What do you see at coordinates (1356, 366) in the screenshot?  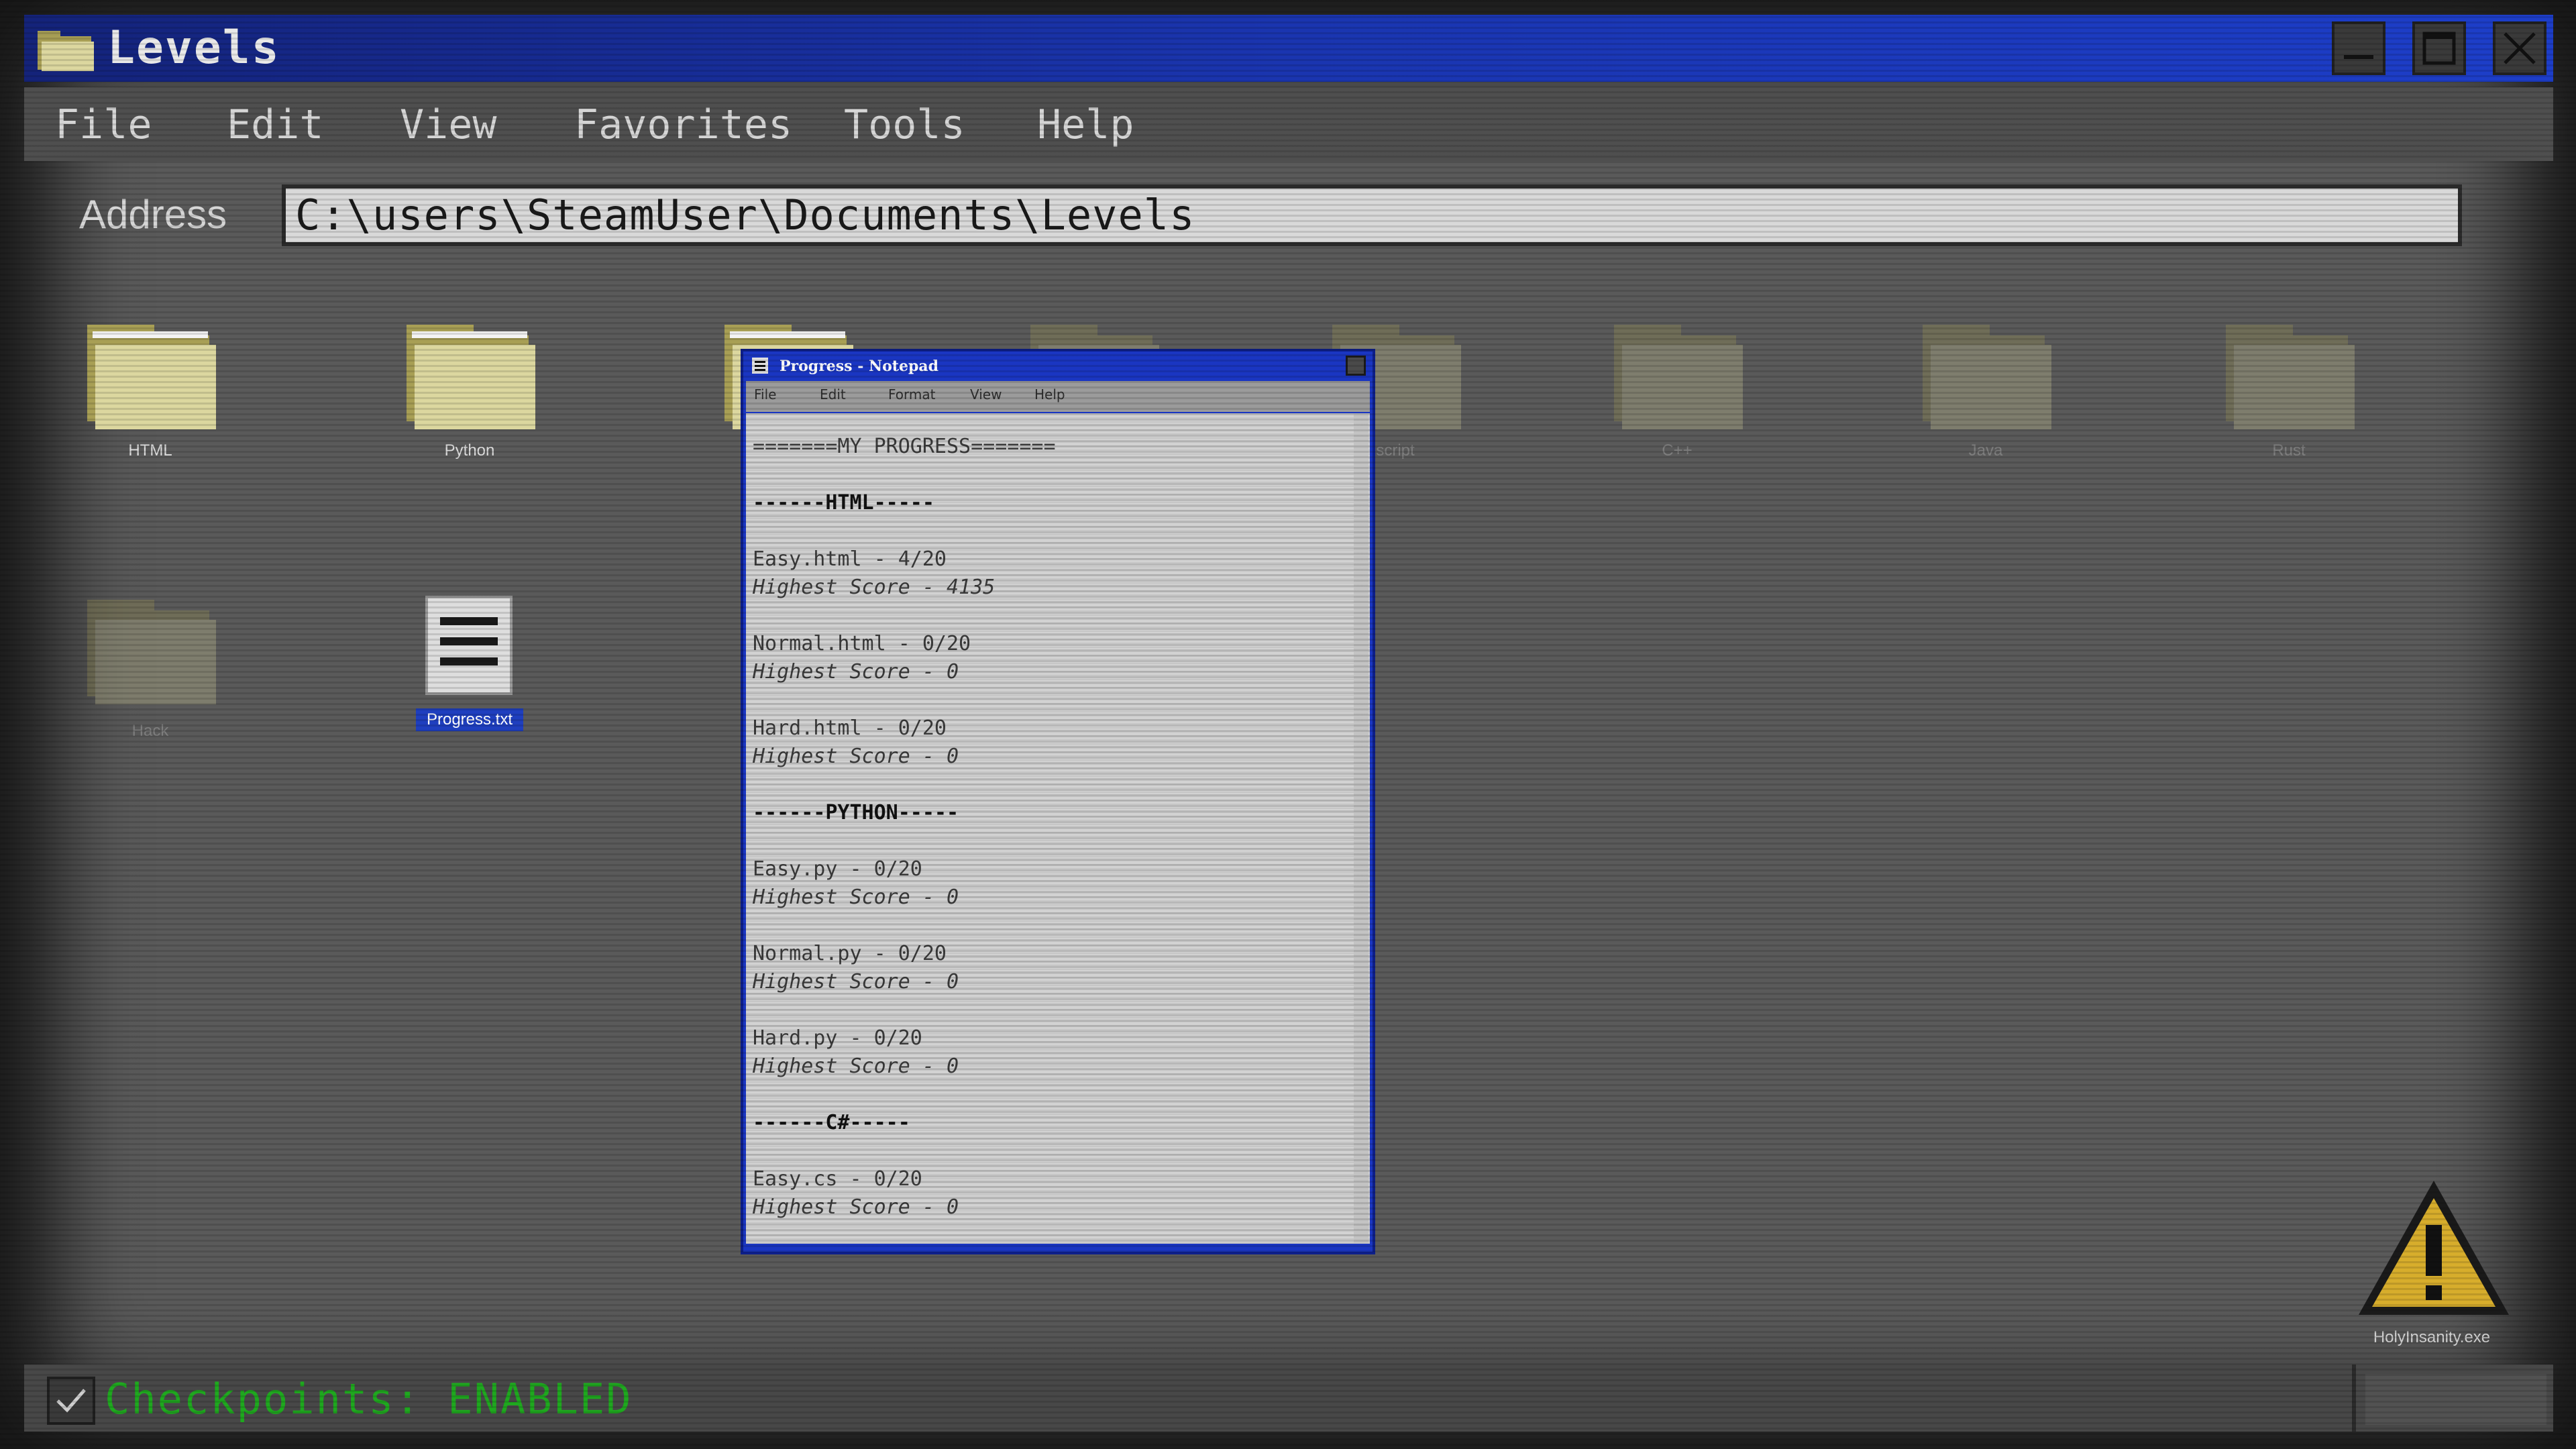 I see `notepad-close-button` at bounding box center [1356, 366].